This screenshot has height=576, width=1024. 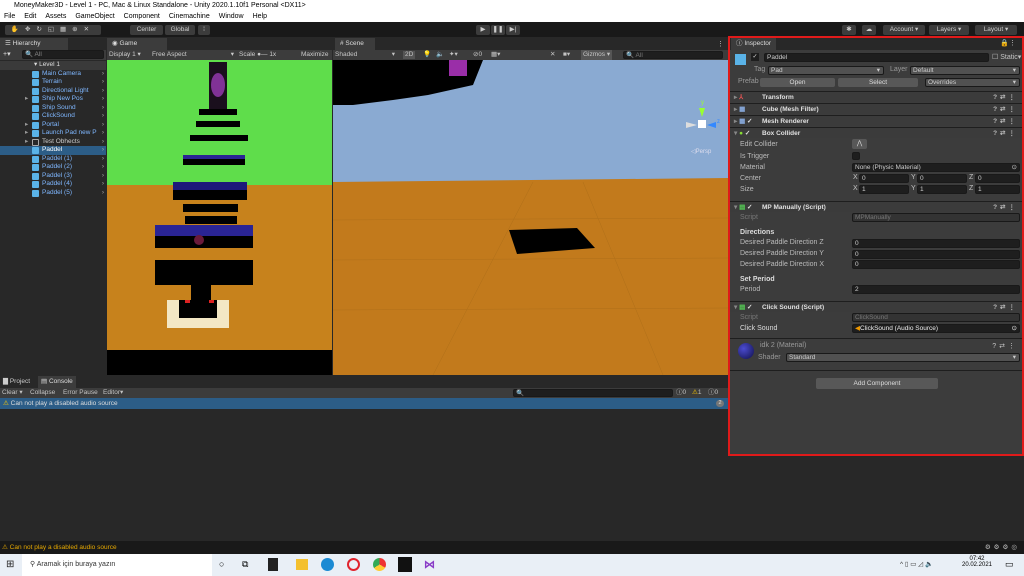 I want to click on chrome-icon, so click(x=379, y=564).